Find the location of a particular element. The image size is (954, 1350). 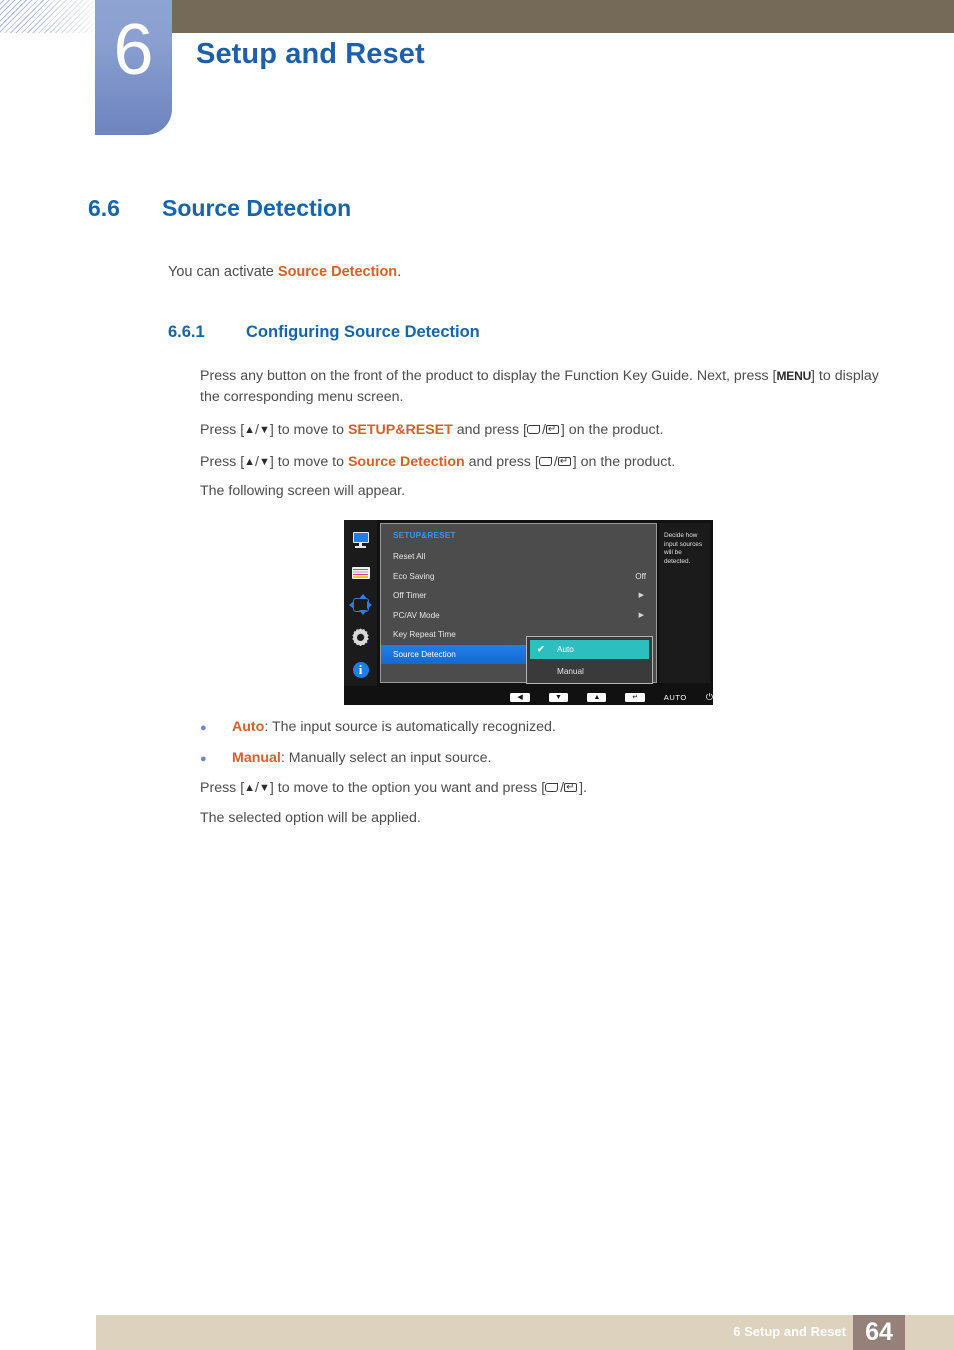

p3-text-c: and press [ is located at coordinates (501, 462).